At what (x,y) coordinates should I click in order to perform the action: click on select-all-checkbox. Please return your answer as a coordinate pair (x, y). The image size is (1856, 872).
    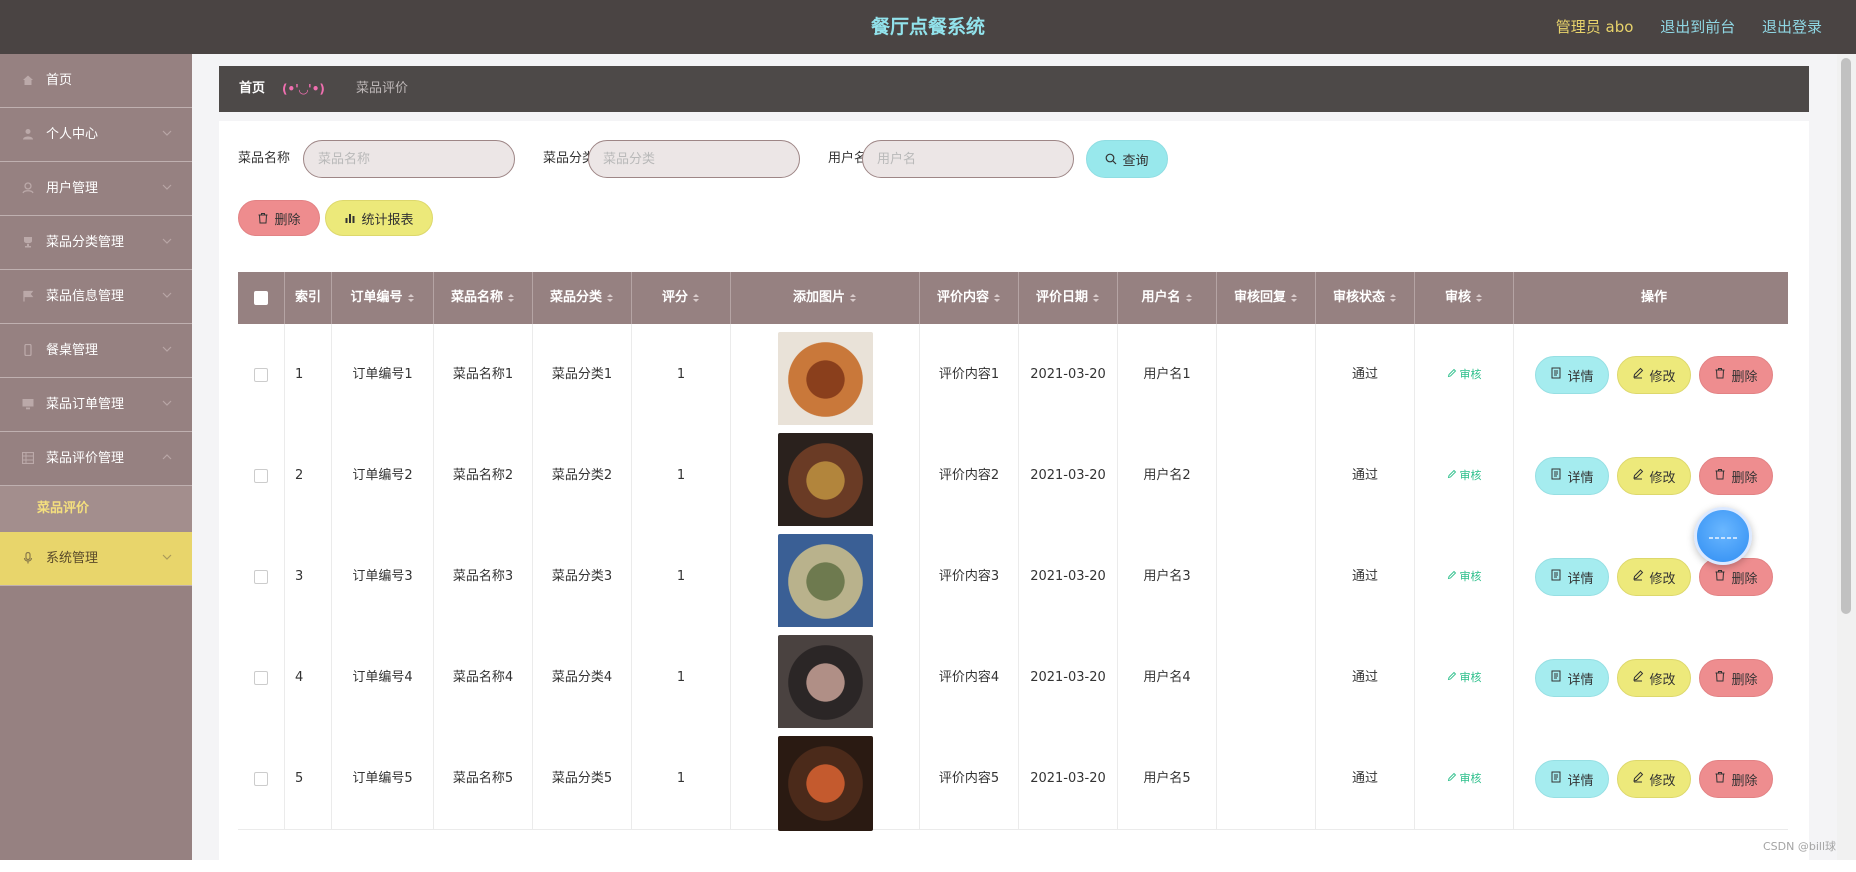
    Looking at the image, I should click on (261, 297).